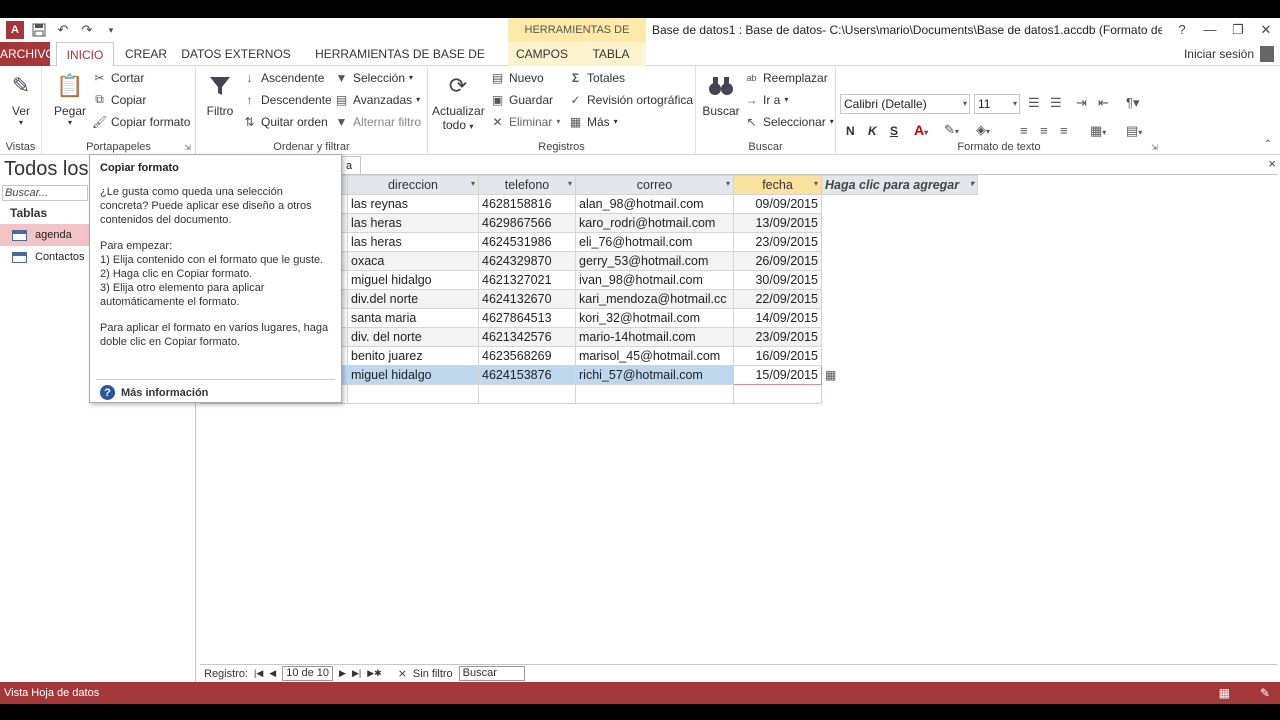 The image size is (1280, 720). What do you see at coordinates (525, 121) in the screenshot?
I see `delete-record-button: ✕ Eliminar ▾` at bounding box center [525, 121].